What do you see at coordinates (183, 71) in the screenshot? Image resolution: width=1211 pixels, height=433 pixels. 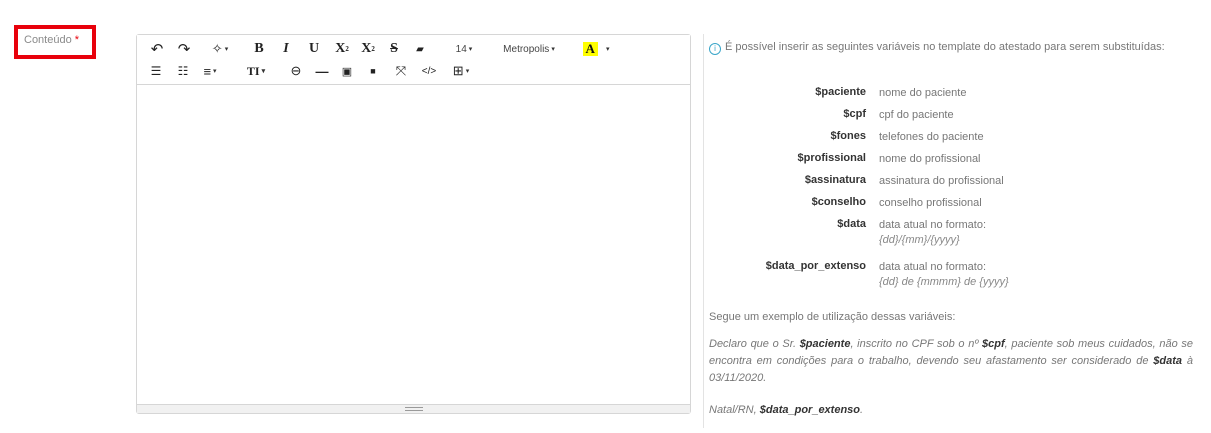 I see `ordered-list-icon: ☷` at bounding box center [183, 71].